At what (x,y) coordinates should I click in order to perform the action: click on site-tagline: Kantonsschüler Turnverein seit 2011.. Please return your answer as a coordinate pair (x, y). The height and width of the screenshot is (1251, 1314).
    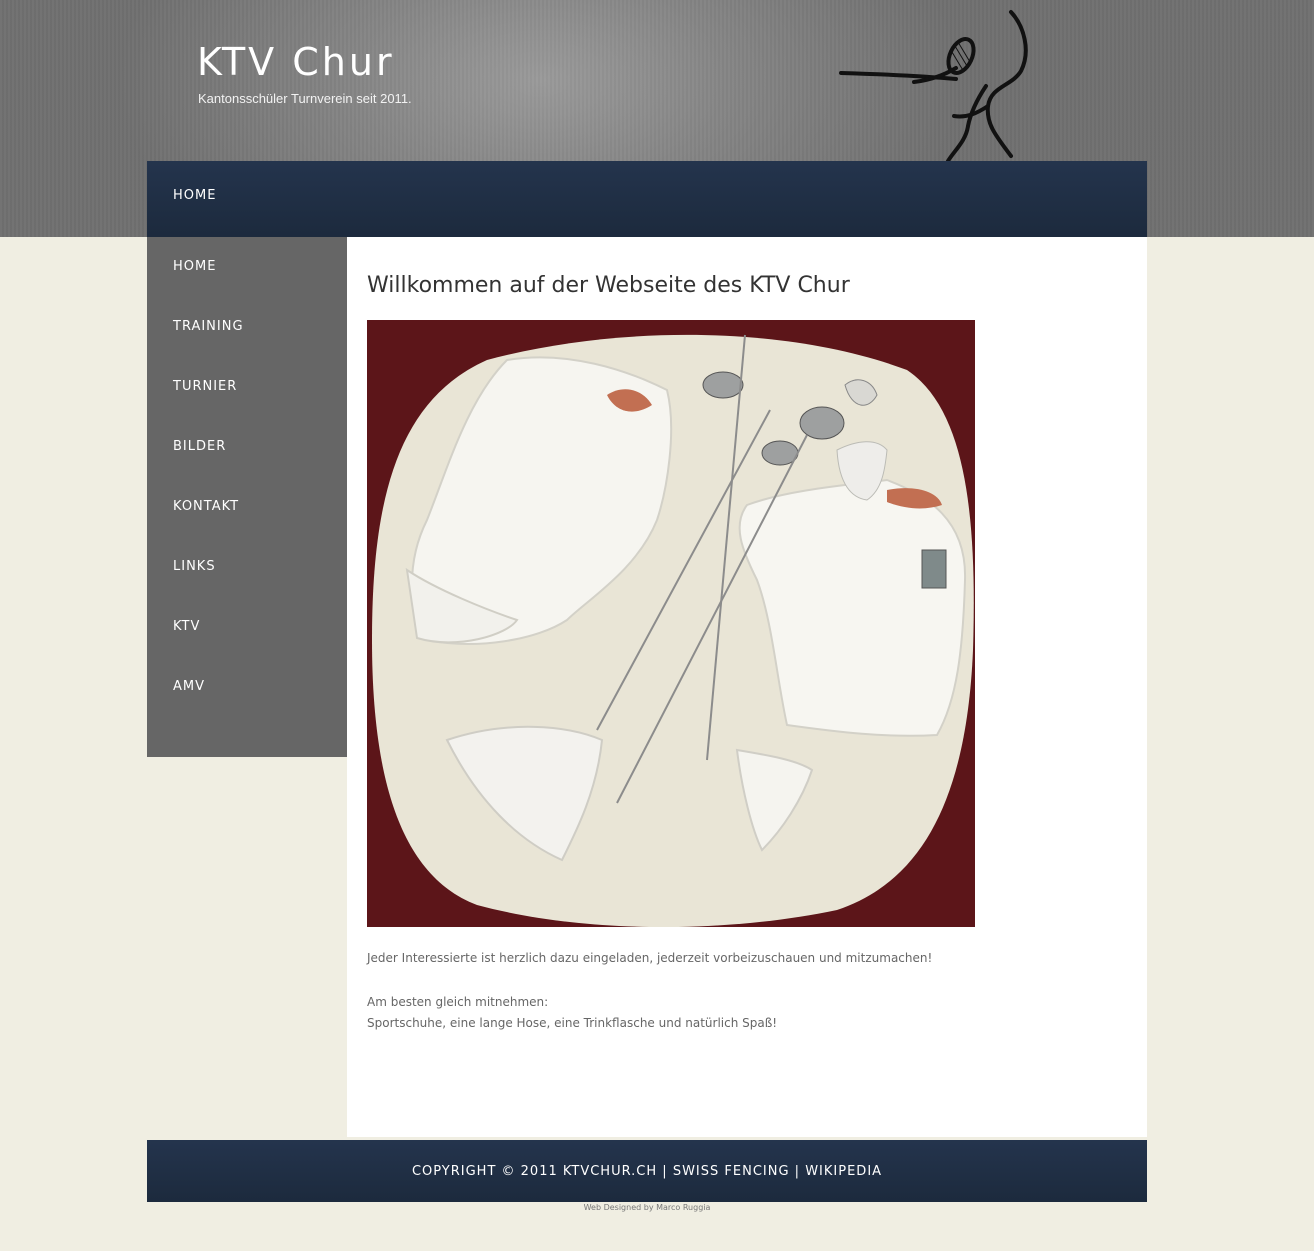
    Looking at the image, I should click on (305, 98).